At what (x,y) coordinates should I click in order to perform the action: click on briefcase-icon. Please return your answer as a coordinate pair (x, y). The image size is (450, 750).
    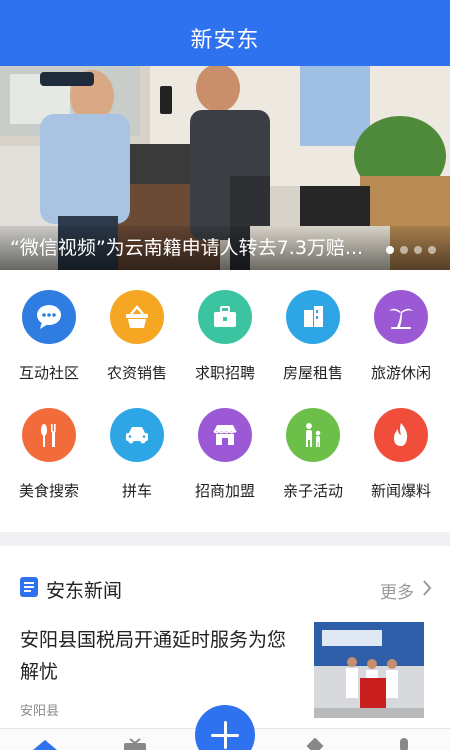
    Looking at the image, I should click on (225, 317).